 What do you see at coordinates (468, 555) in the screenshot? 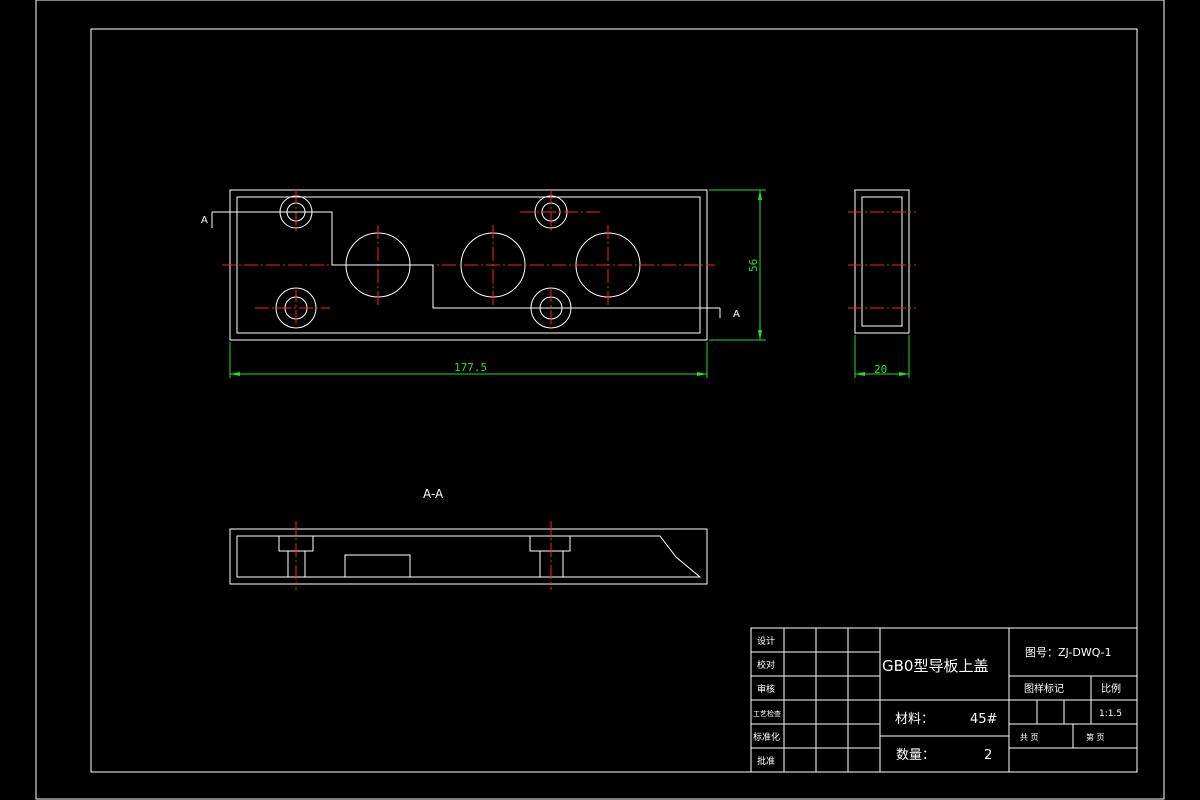
I see `section-view` at bounding box center [468, 555].